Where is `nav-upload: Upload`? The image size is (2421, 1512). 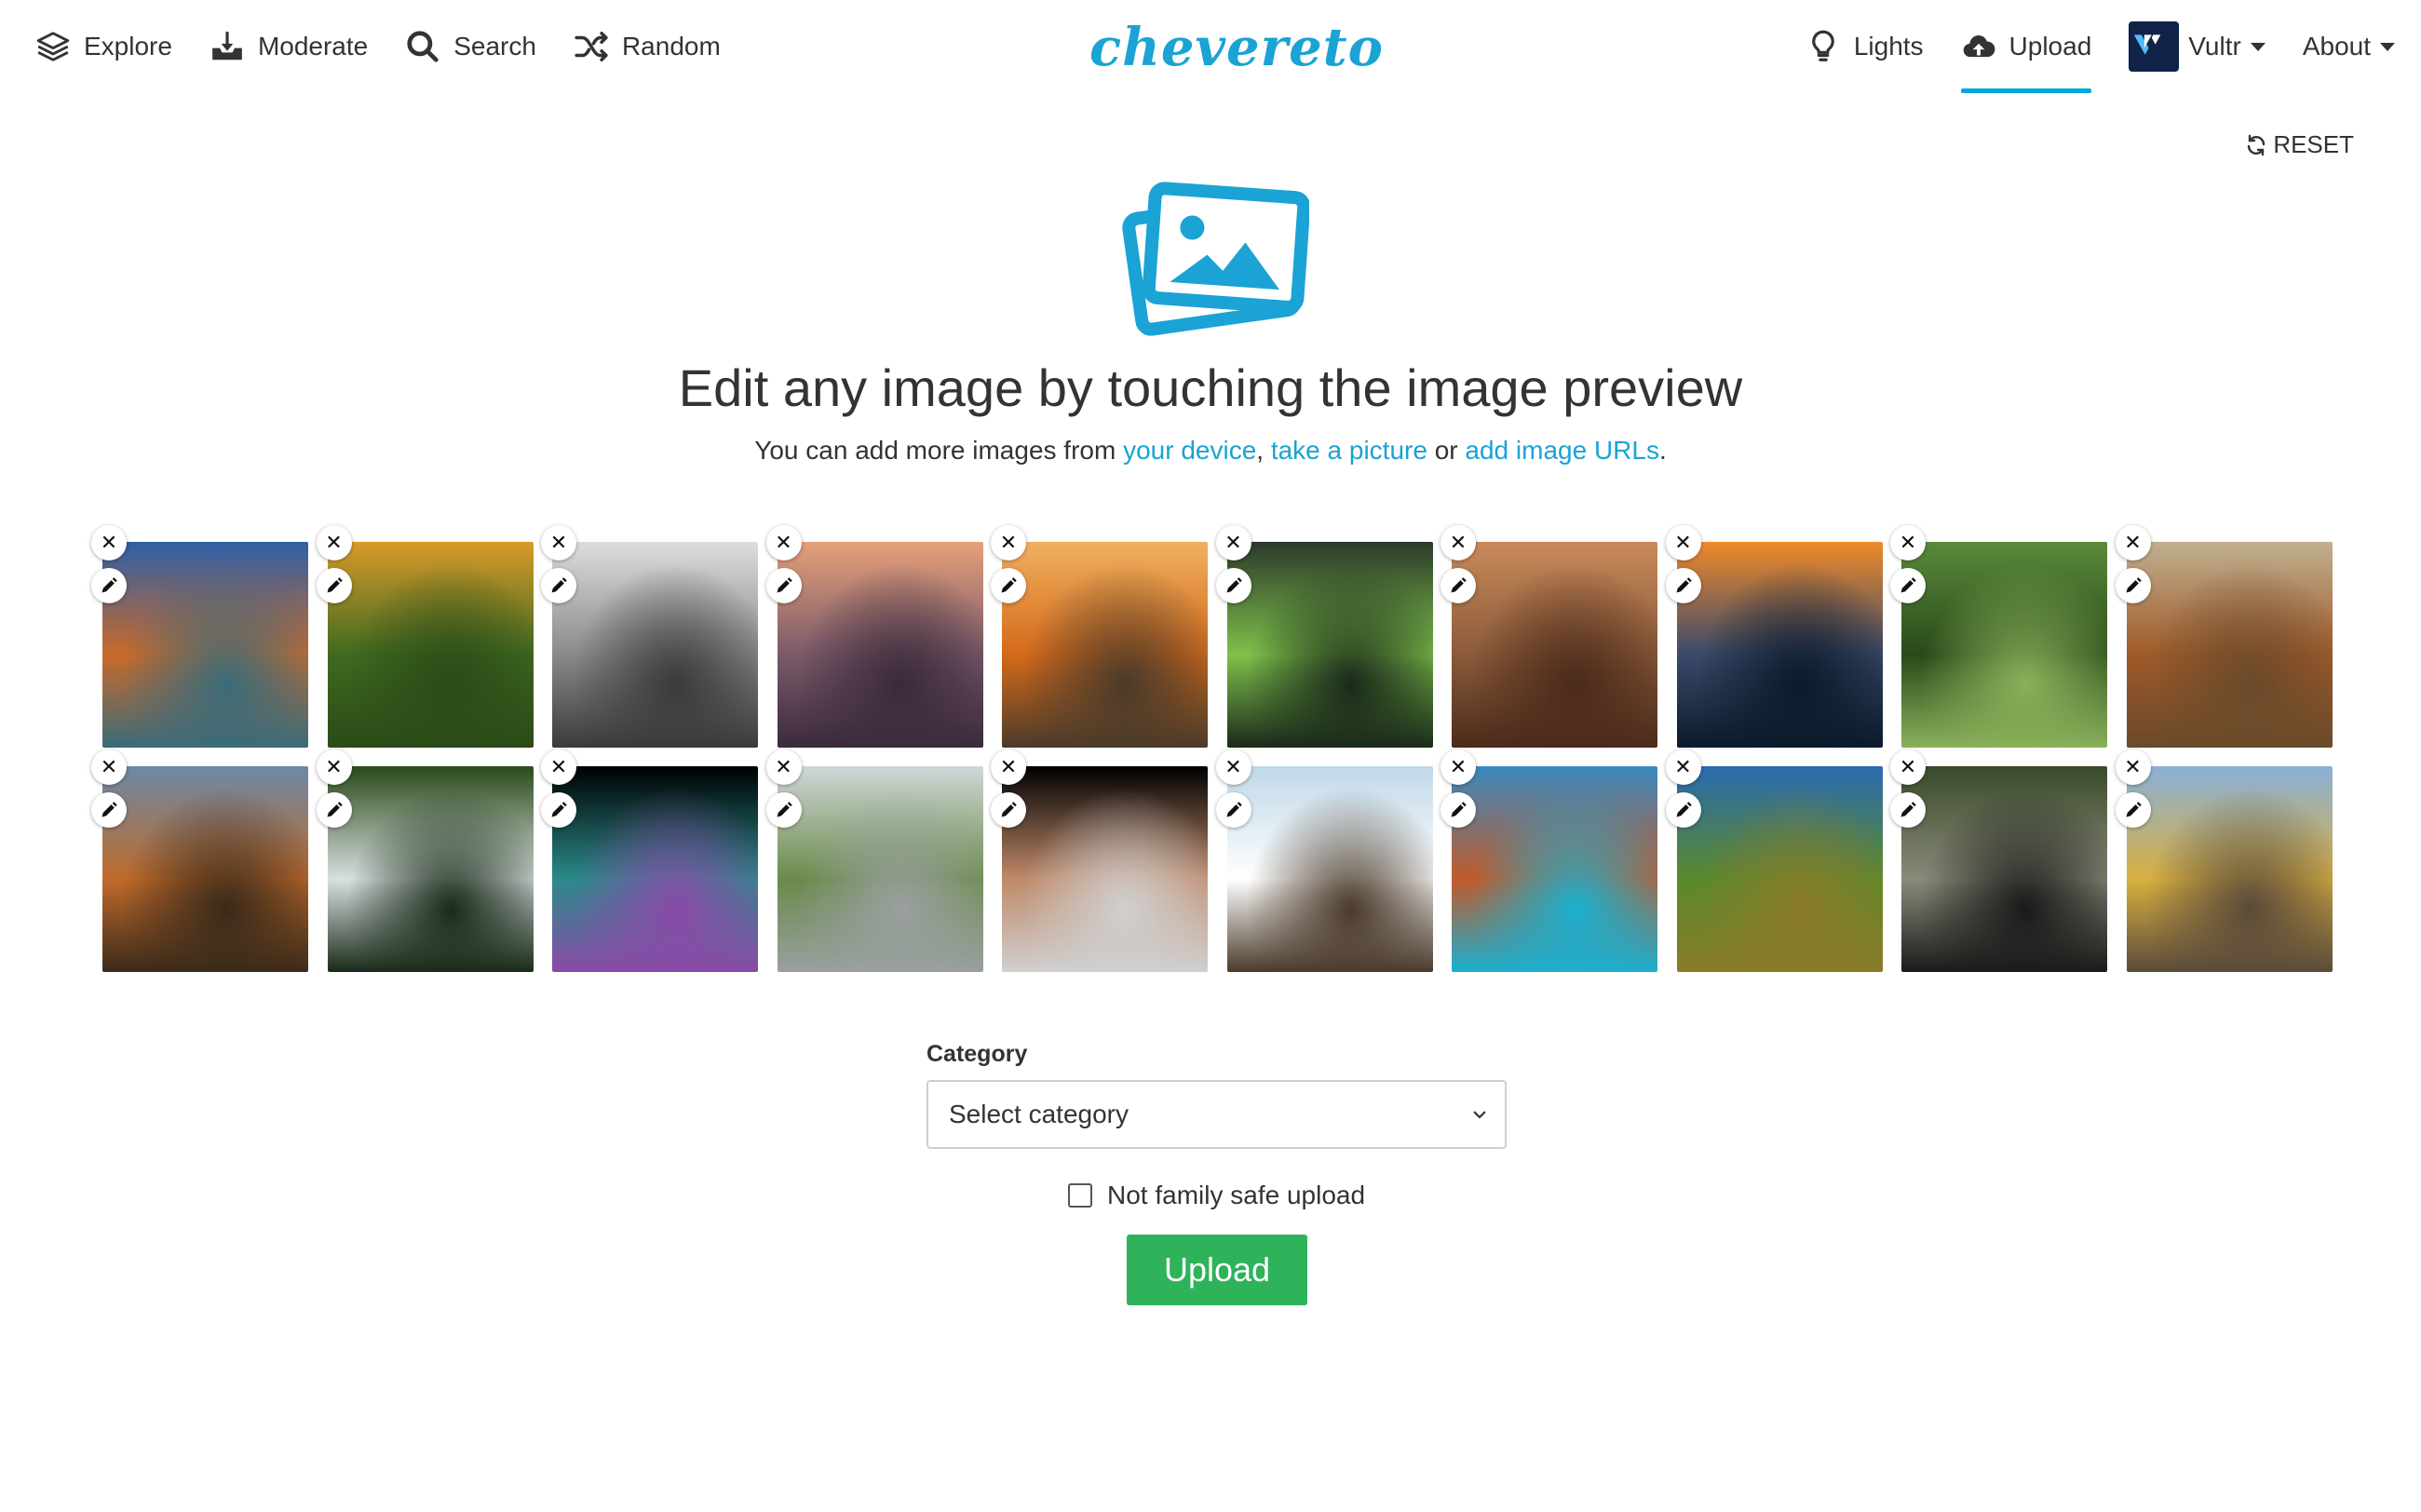 nav-upload: Upload is located at coordinates (2026, 47).